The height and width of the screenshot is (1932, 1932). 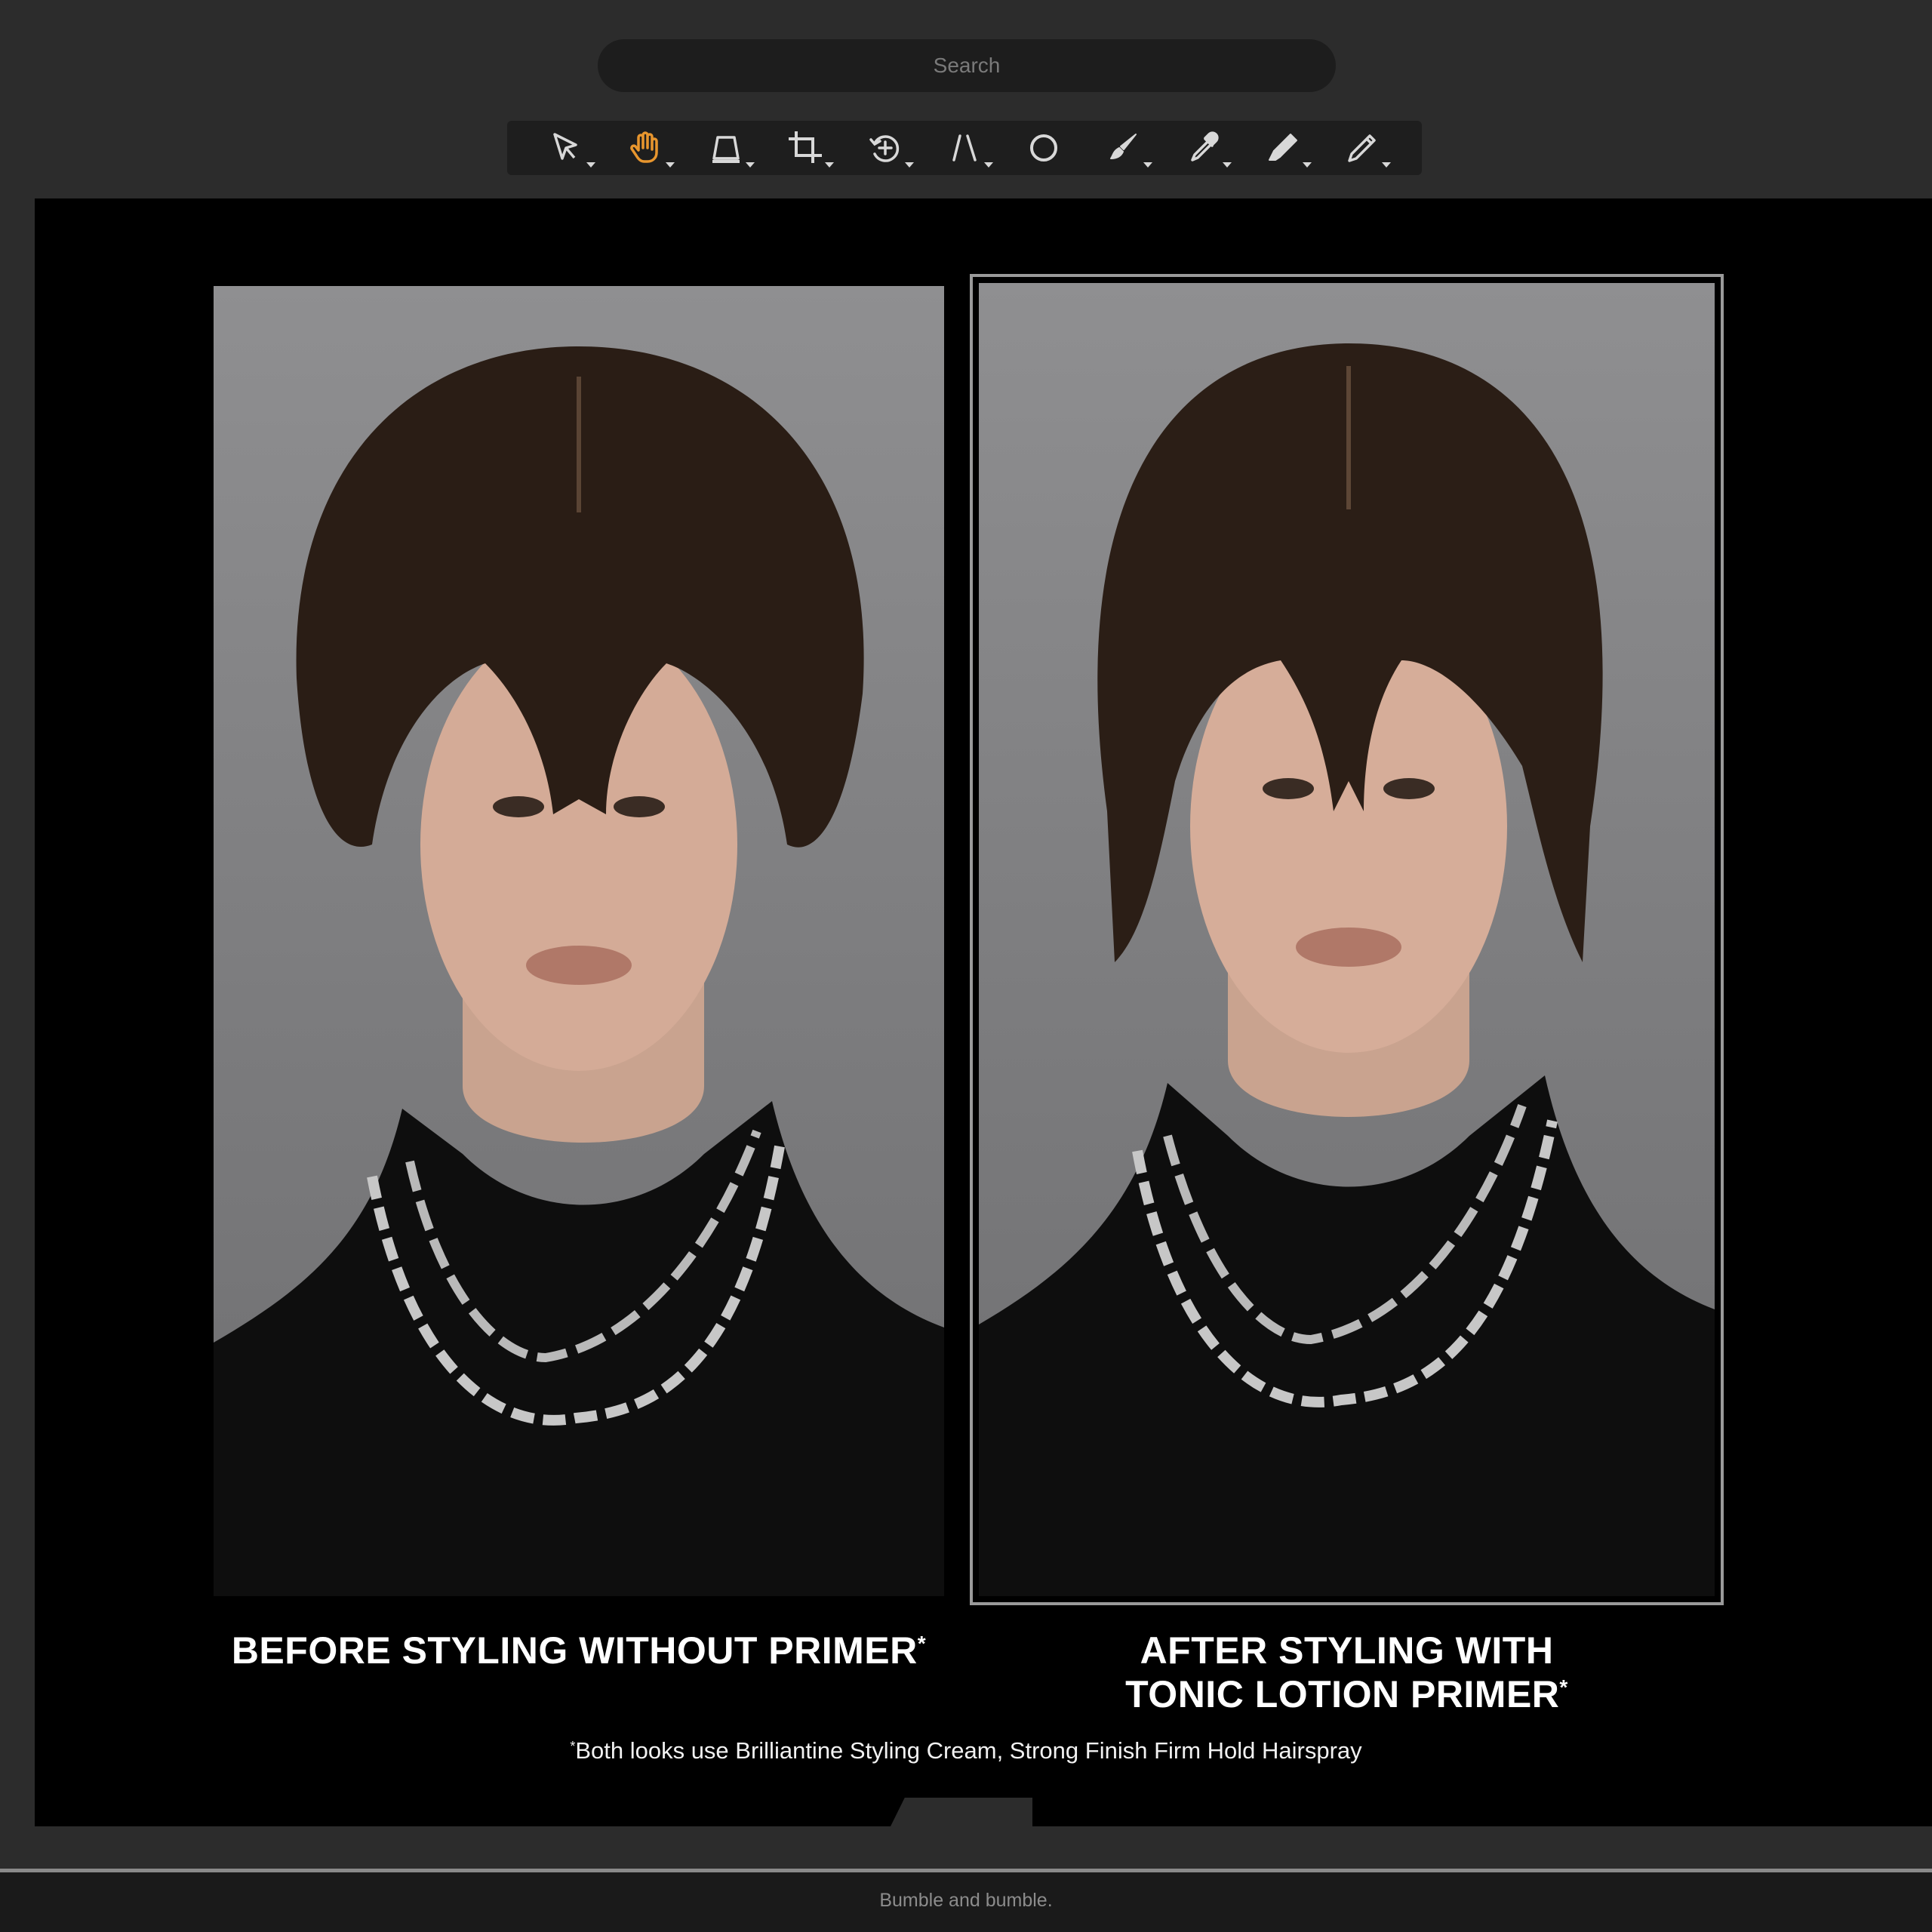 I want to click on pen-tool-button, so click(x=1362, y=148).